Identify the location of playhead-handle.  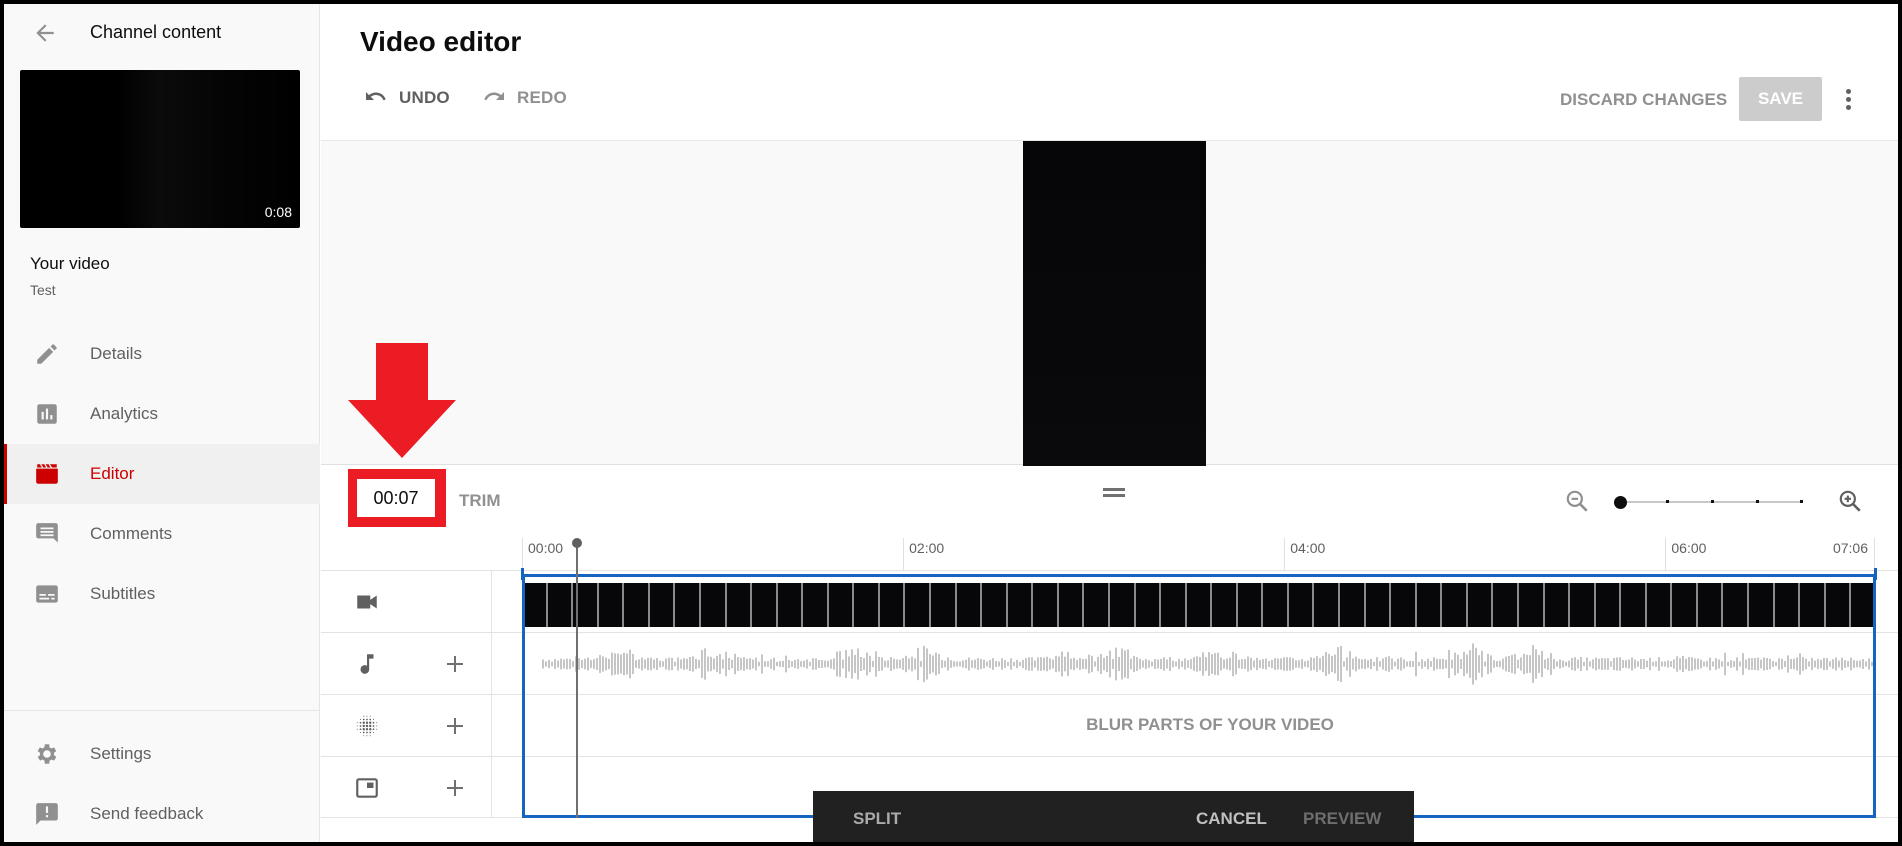
(577, 543).